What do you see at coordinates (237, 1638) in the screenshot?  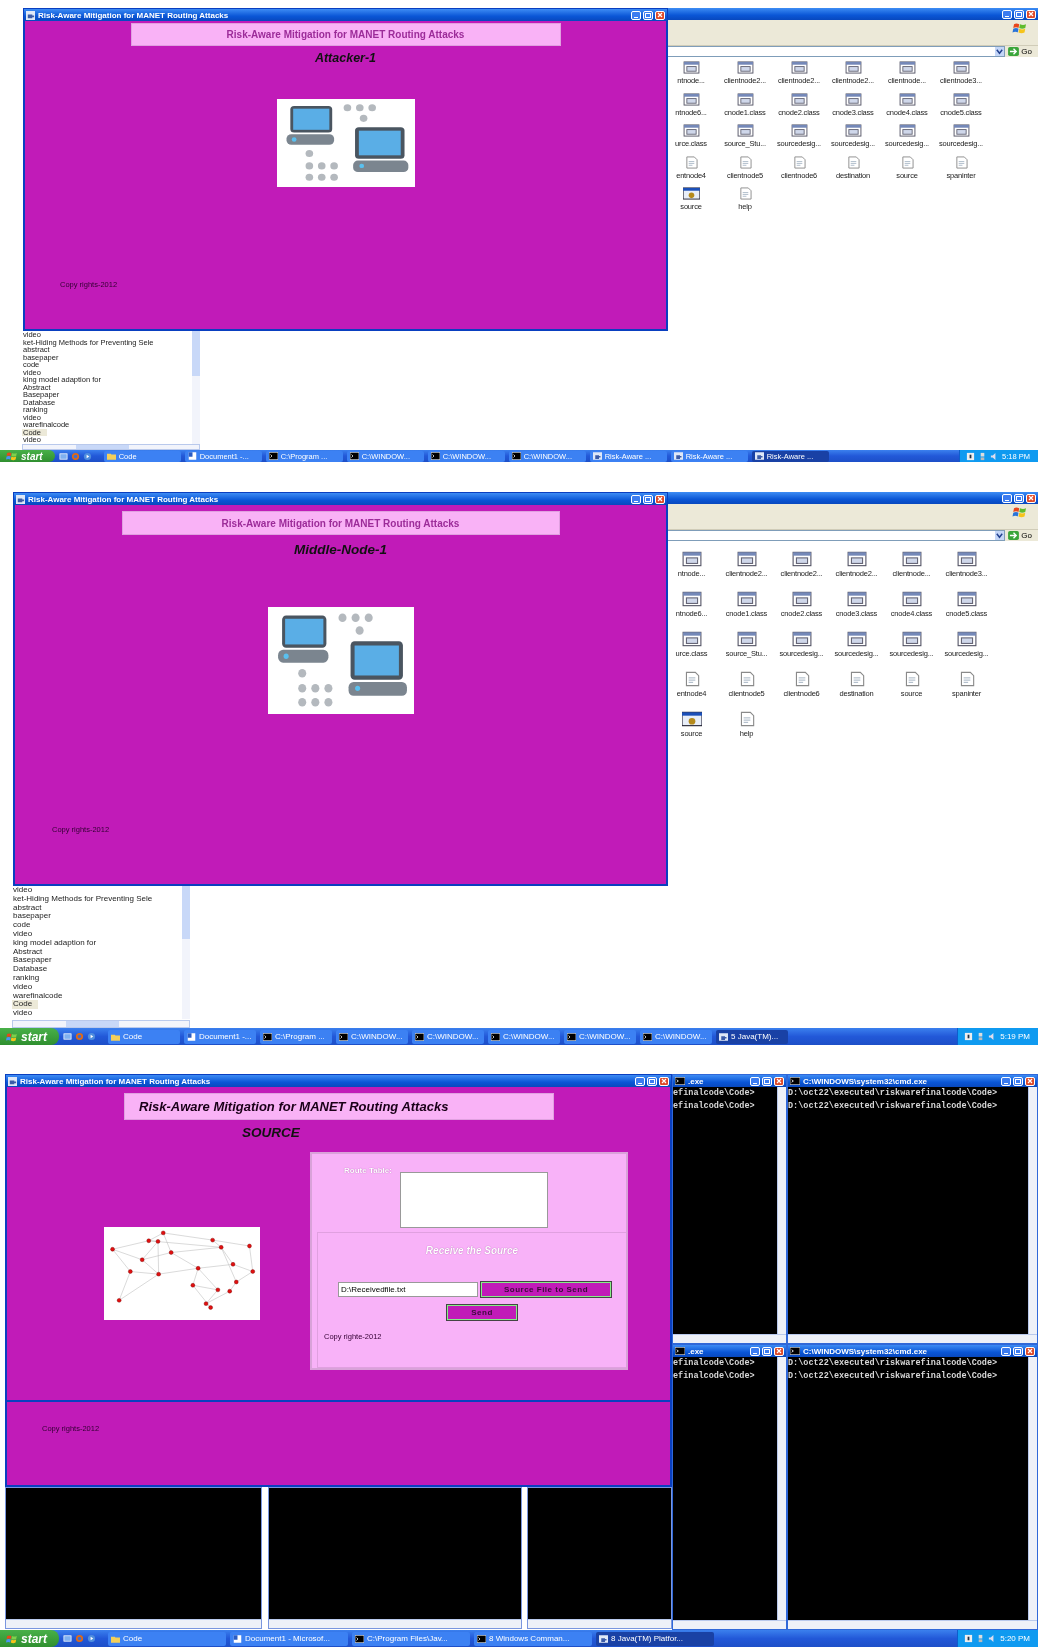 I see `document-icon` at bounding box center [237, 1638].